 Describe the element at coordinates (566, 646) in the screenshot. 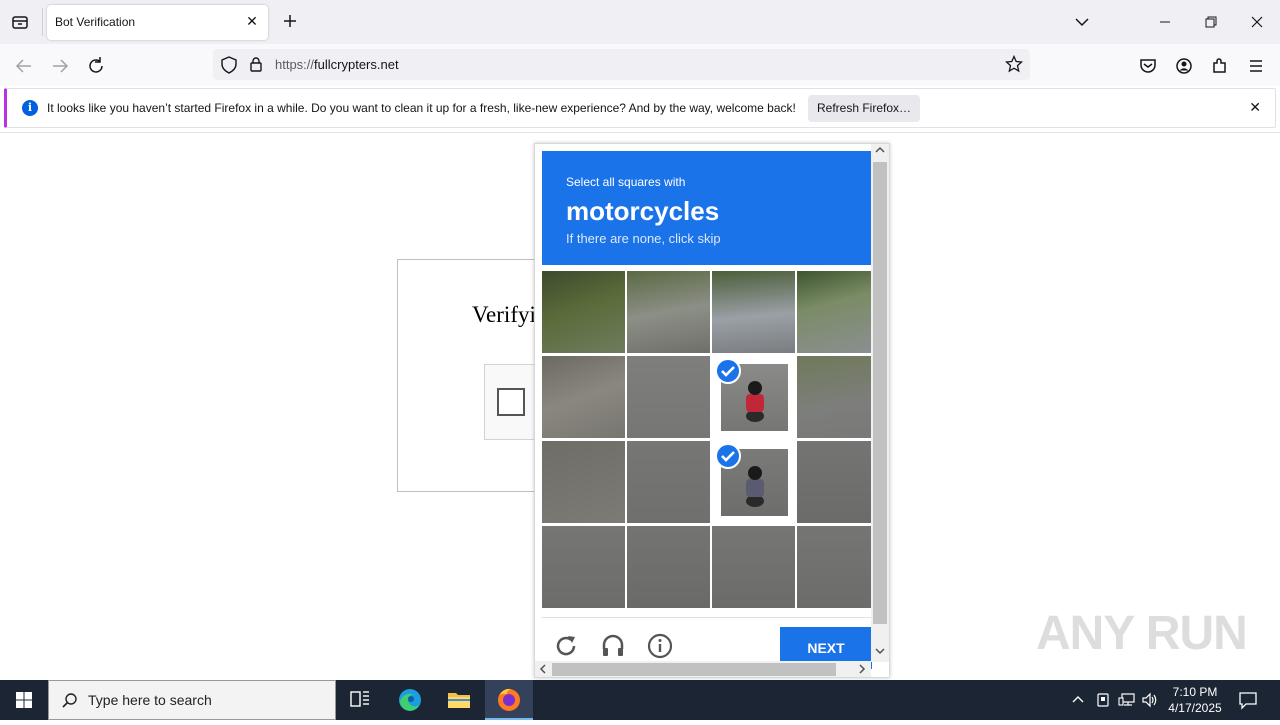

I see `reload-challenge-icon` at that location.